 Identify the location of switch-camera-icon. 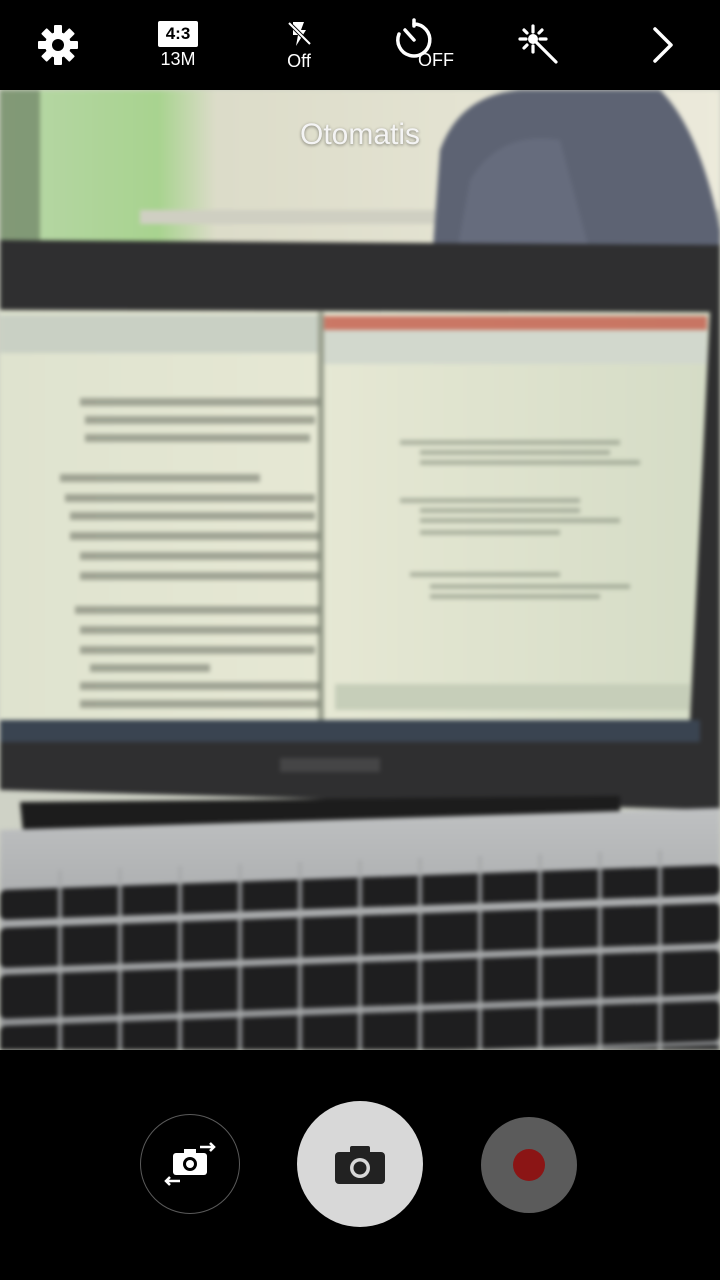
(190, 1164).